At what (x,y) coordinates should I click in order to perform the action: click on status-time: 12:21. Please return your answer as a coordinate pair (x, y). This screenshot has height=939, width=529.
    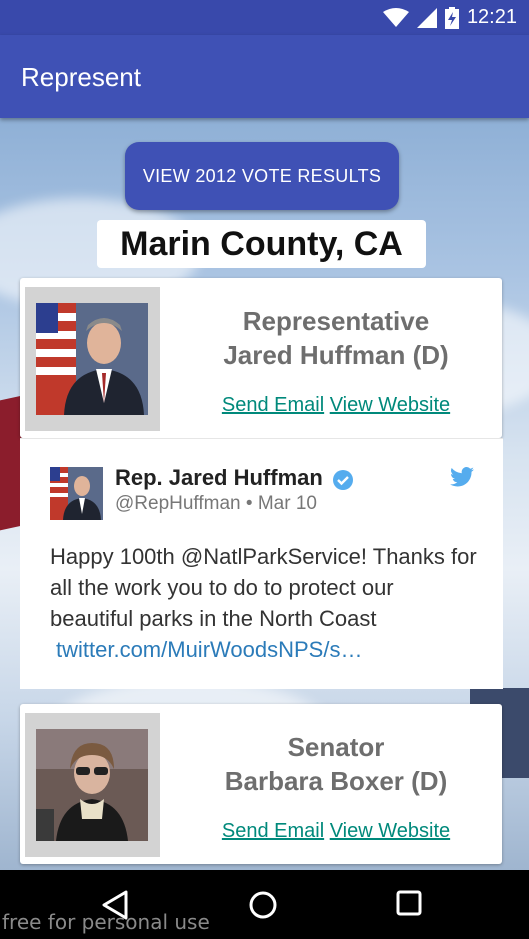
    Looking at the image, I should click on (491, 17).